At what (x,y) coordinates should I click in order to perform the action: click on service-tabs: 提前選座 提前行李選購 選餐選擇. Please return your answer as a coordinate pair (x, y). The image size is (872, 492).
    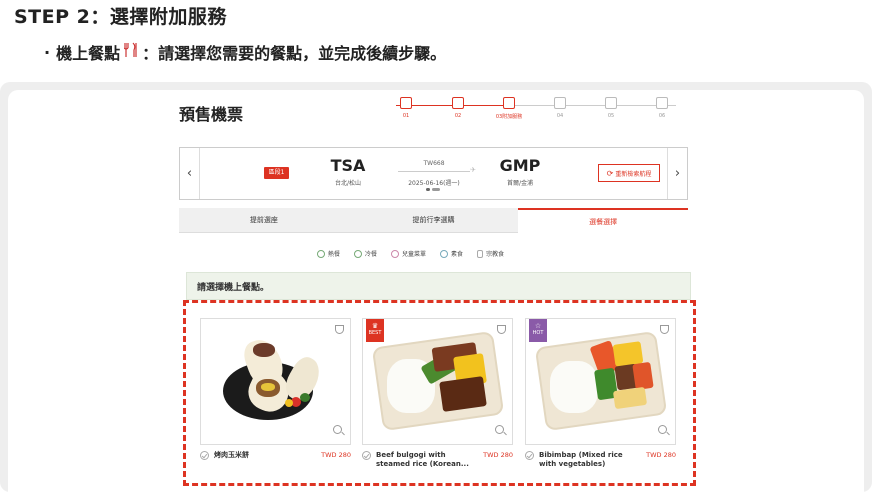
    Looking at the image, I should click on (434, 220).